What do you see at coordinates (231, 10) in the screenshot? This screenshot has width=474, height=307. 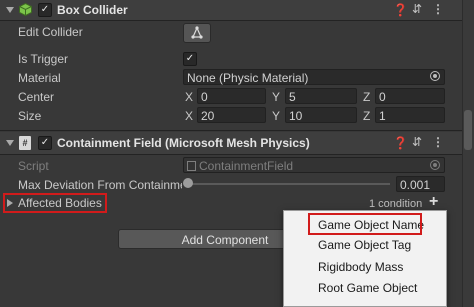 I see `box-collider-header: ✓ Box Collider ❓ ⇵ ⋮` at bounding box center [231, 10].